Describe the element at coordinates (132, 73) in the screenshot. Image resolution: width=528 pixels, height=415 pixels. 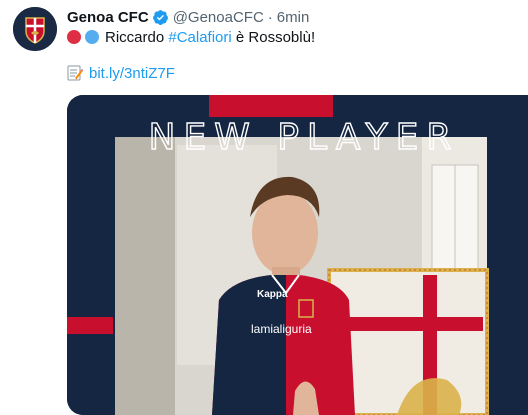
I see `shortened-link: bit.ly/3ntiZ7F` at that location.